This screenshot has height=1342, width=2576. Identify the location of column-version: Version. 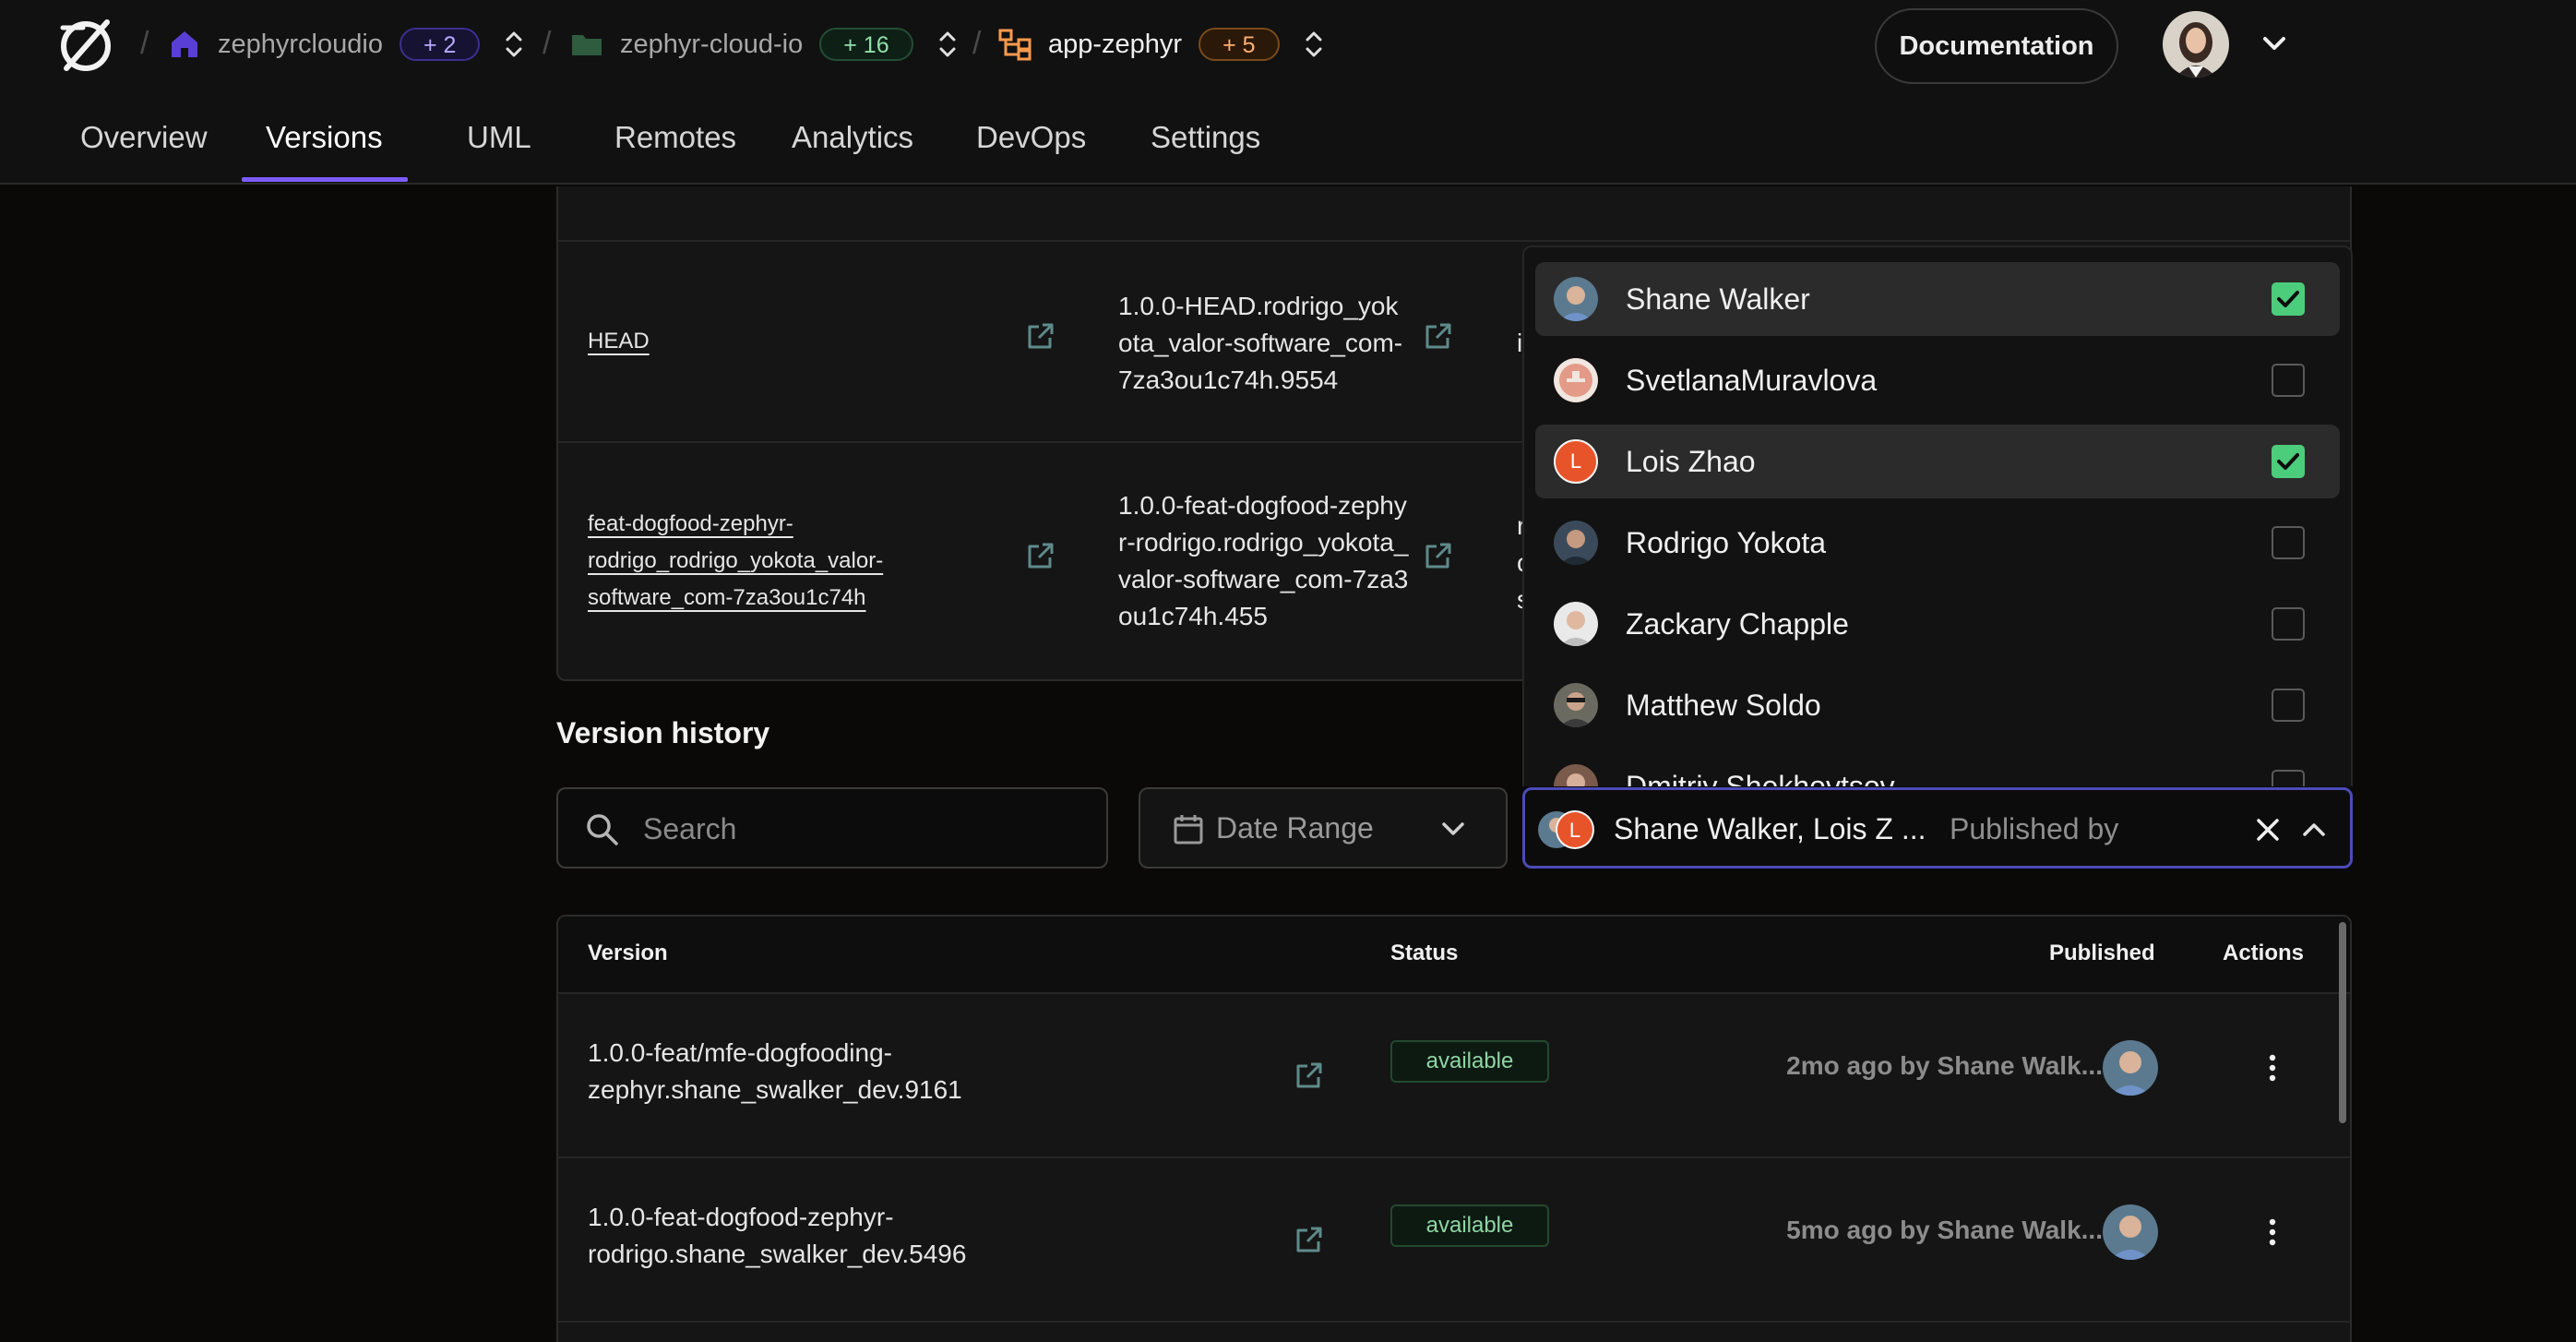
(628, 953).